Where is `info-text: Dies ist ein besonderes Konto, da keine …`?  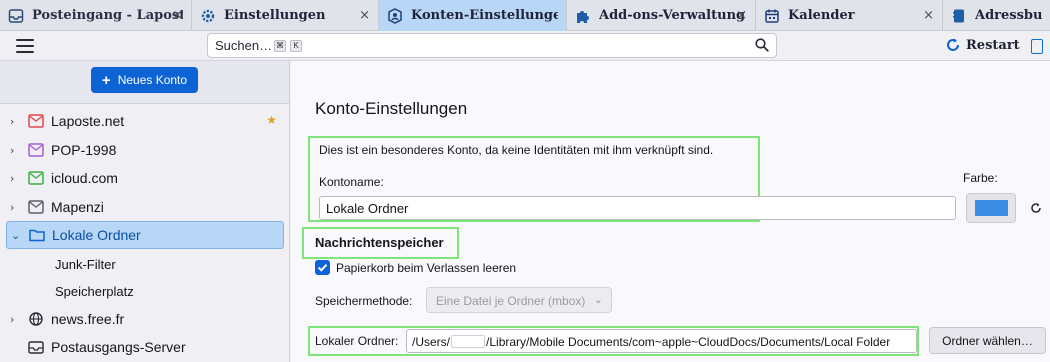 info-text: Dies ist ein besonderes Konto, da keine … is located at coordinates (516, 150).